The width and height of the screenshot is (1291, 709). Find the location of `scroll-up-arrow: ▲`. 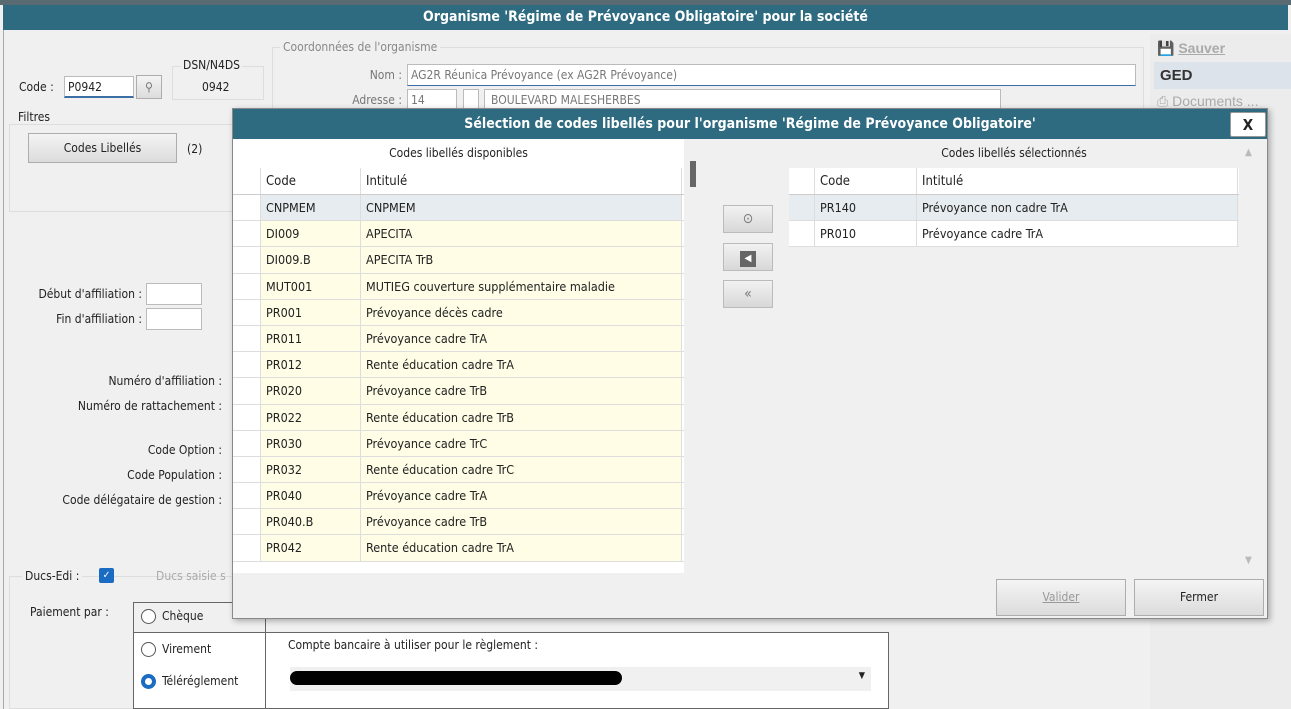

scroll-up-arrow: ▲ is located at coordinates (1248, 152).